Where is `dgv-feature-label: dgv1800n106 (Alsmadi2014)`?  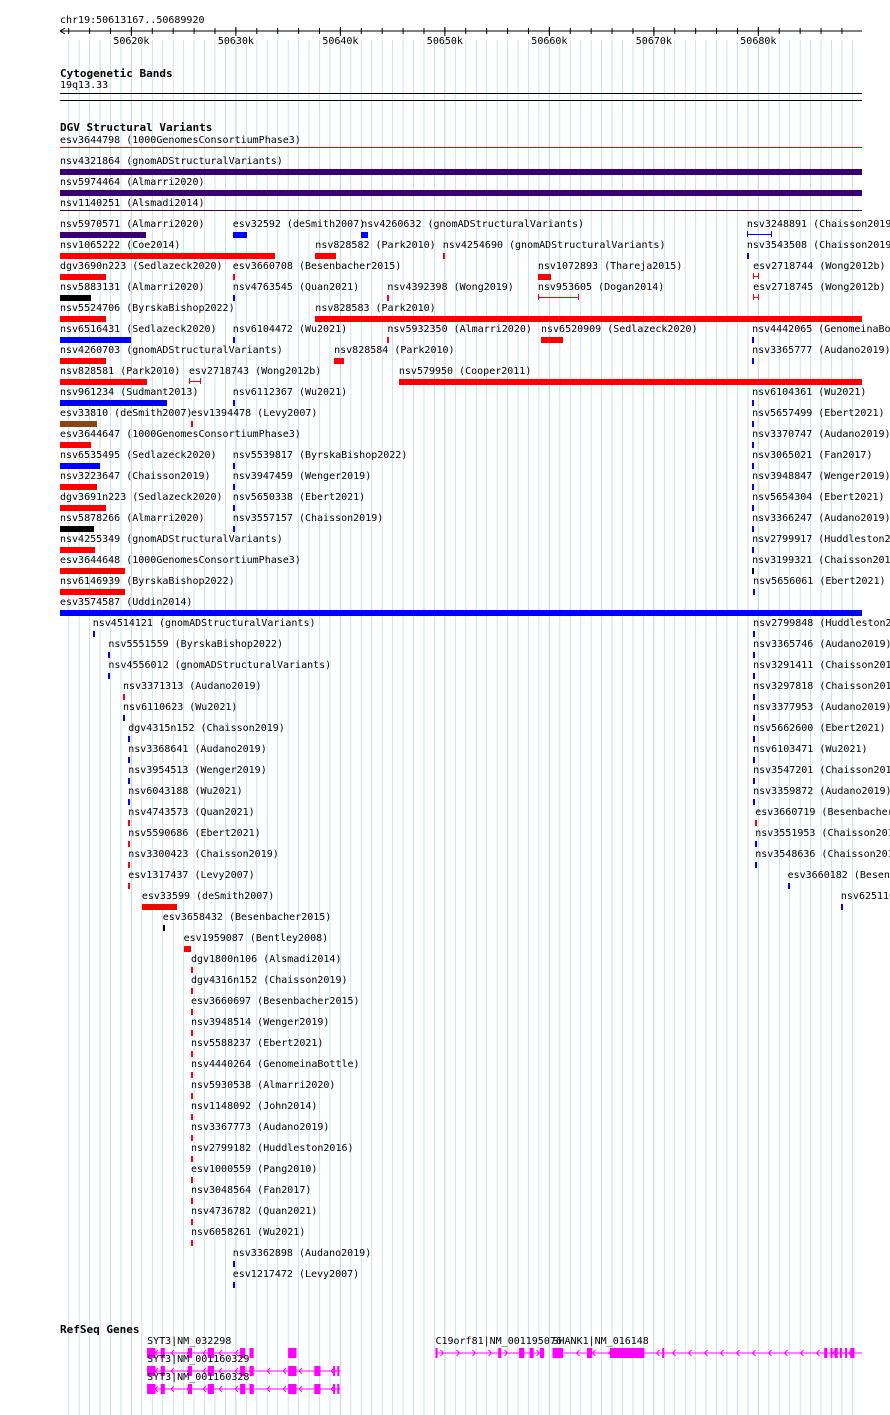
dgv-feature-label: dgv1800n106 (Alsmadi2014) is located at coordinates (266, 960).